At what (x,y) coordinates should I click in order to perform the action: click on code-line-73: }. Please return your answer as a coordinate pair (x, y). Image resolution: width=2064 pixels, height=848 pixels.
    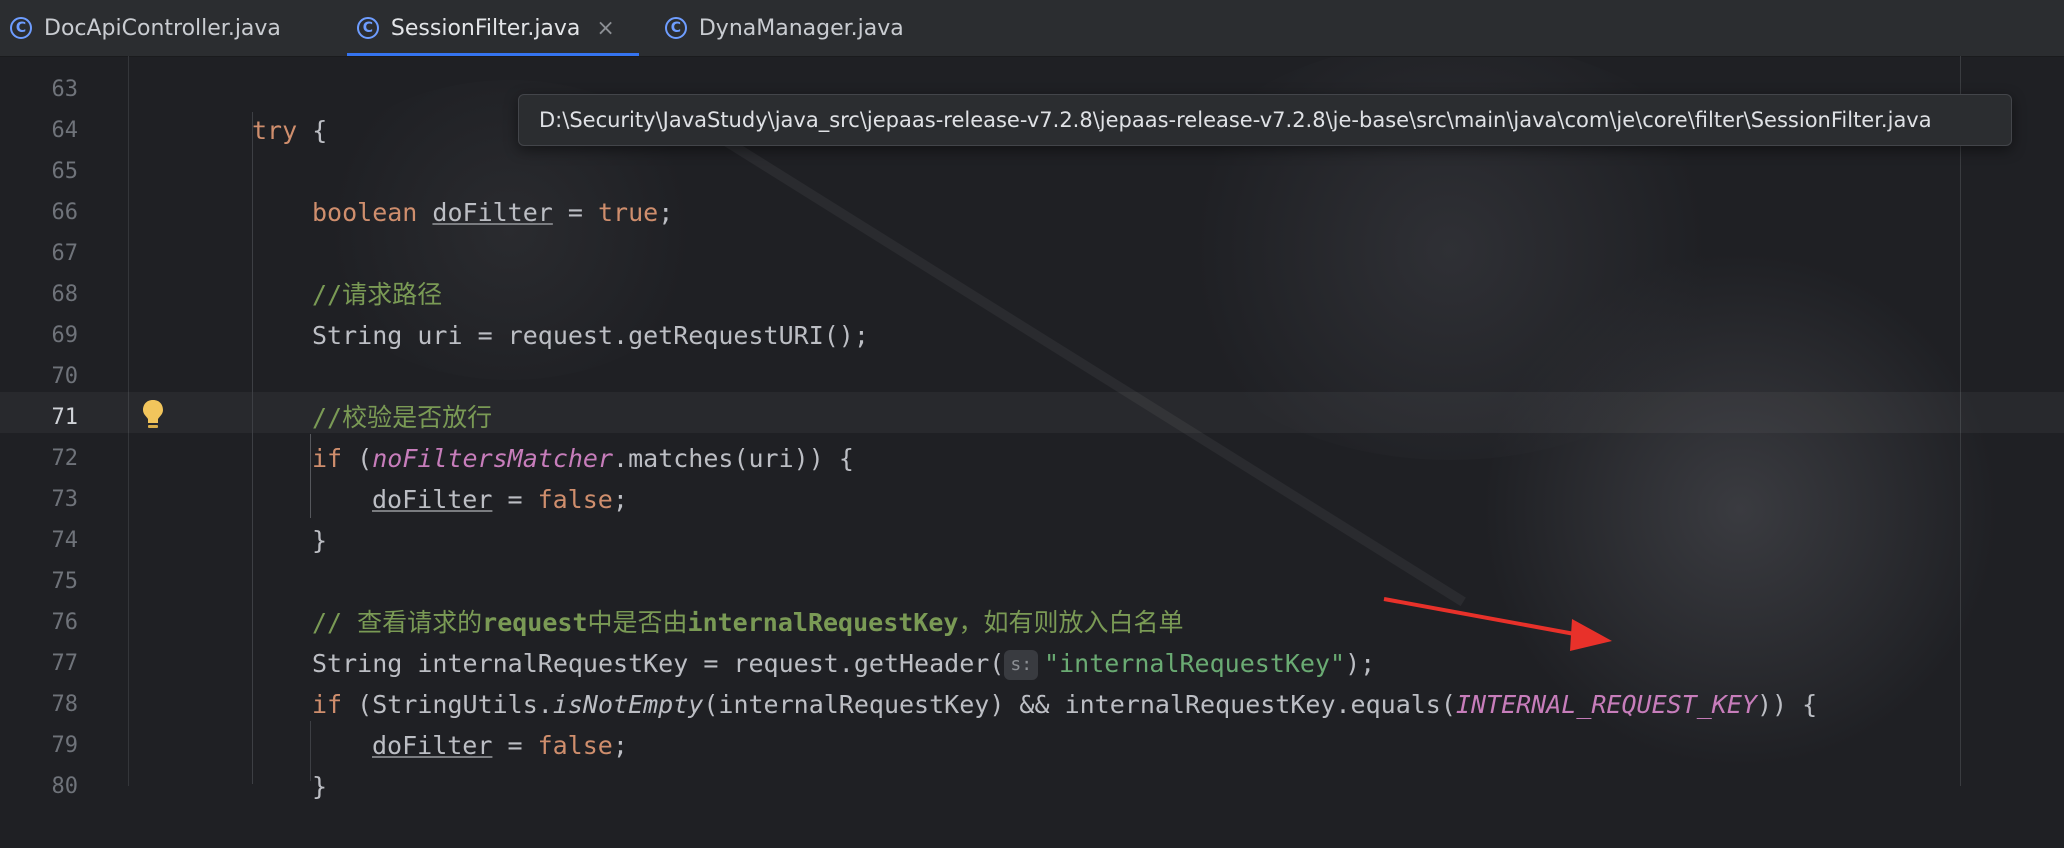
    Looking at the image, I should click on (320, 540).